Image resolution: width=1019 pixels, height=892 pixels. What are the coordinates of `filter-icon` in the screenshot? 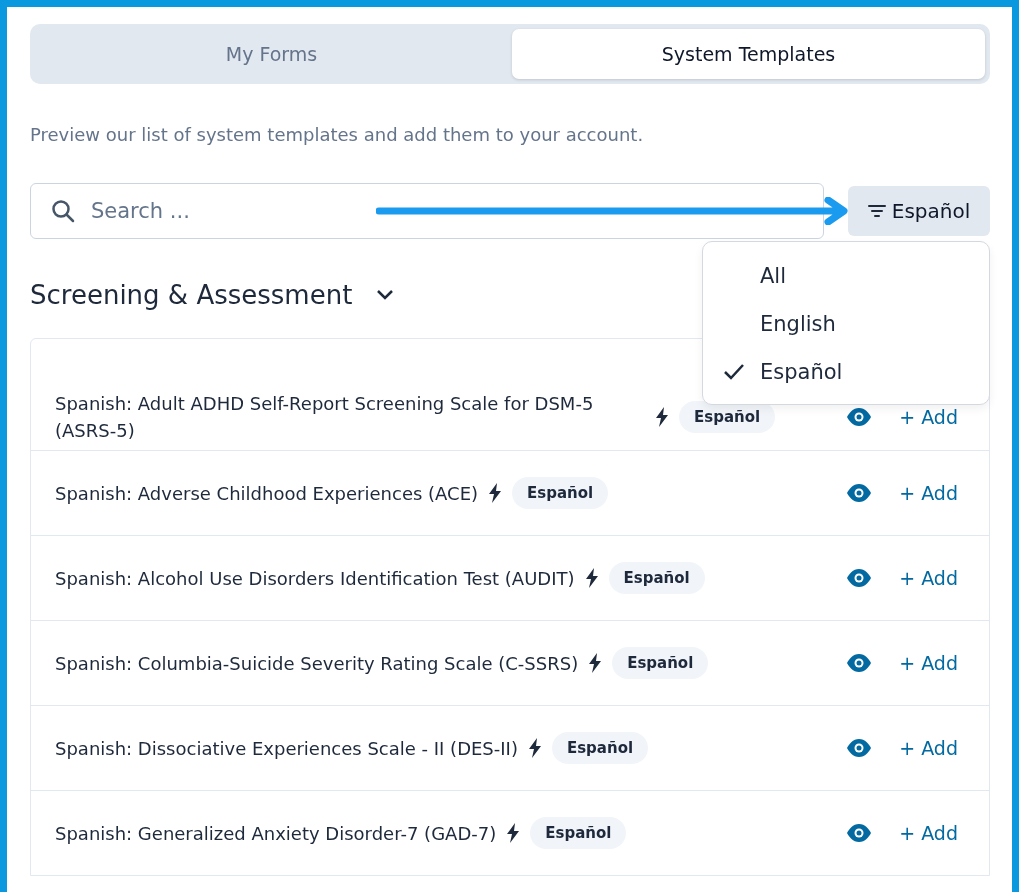 It's located at (876, 211).